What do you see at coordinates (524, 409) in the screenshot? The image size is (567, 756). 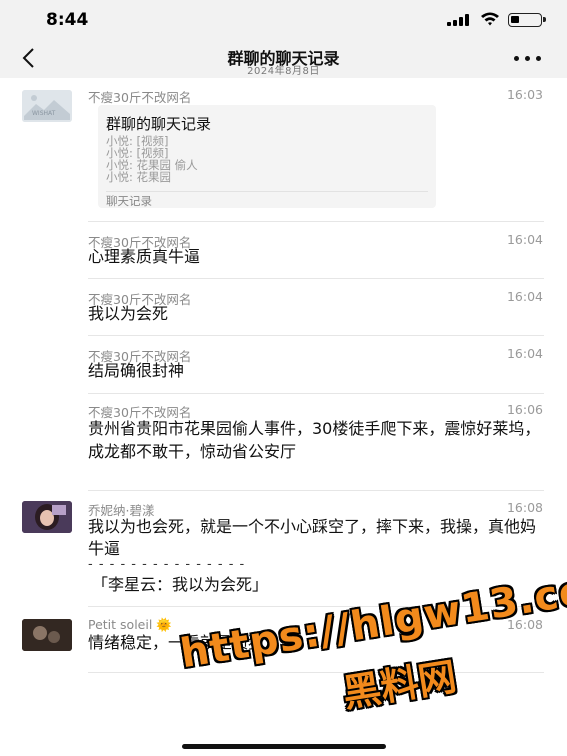 I see `message-time: 16:06` at bounding box center [524, 409].